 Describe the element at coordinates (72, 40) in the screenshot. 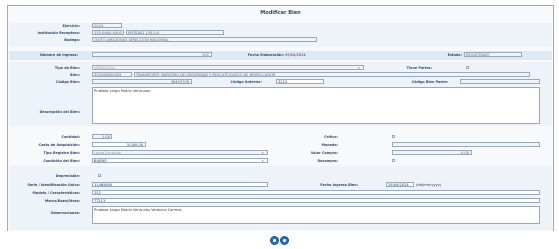

I see `bodega-label: Bodega:` at that location.